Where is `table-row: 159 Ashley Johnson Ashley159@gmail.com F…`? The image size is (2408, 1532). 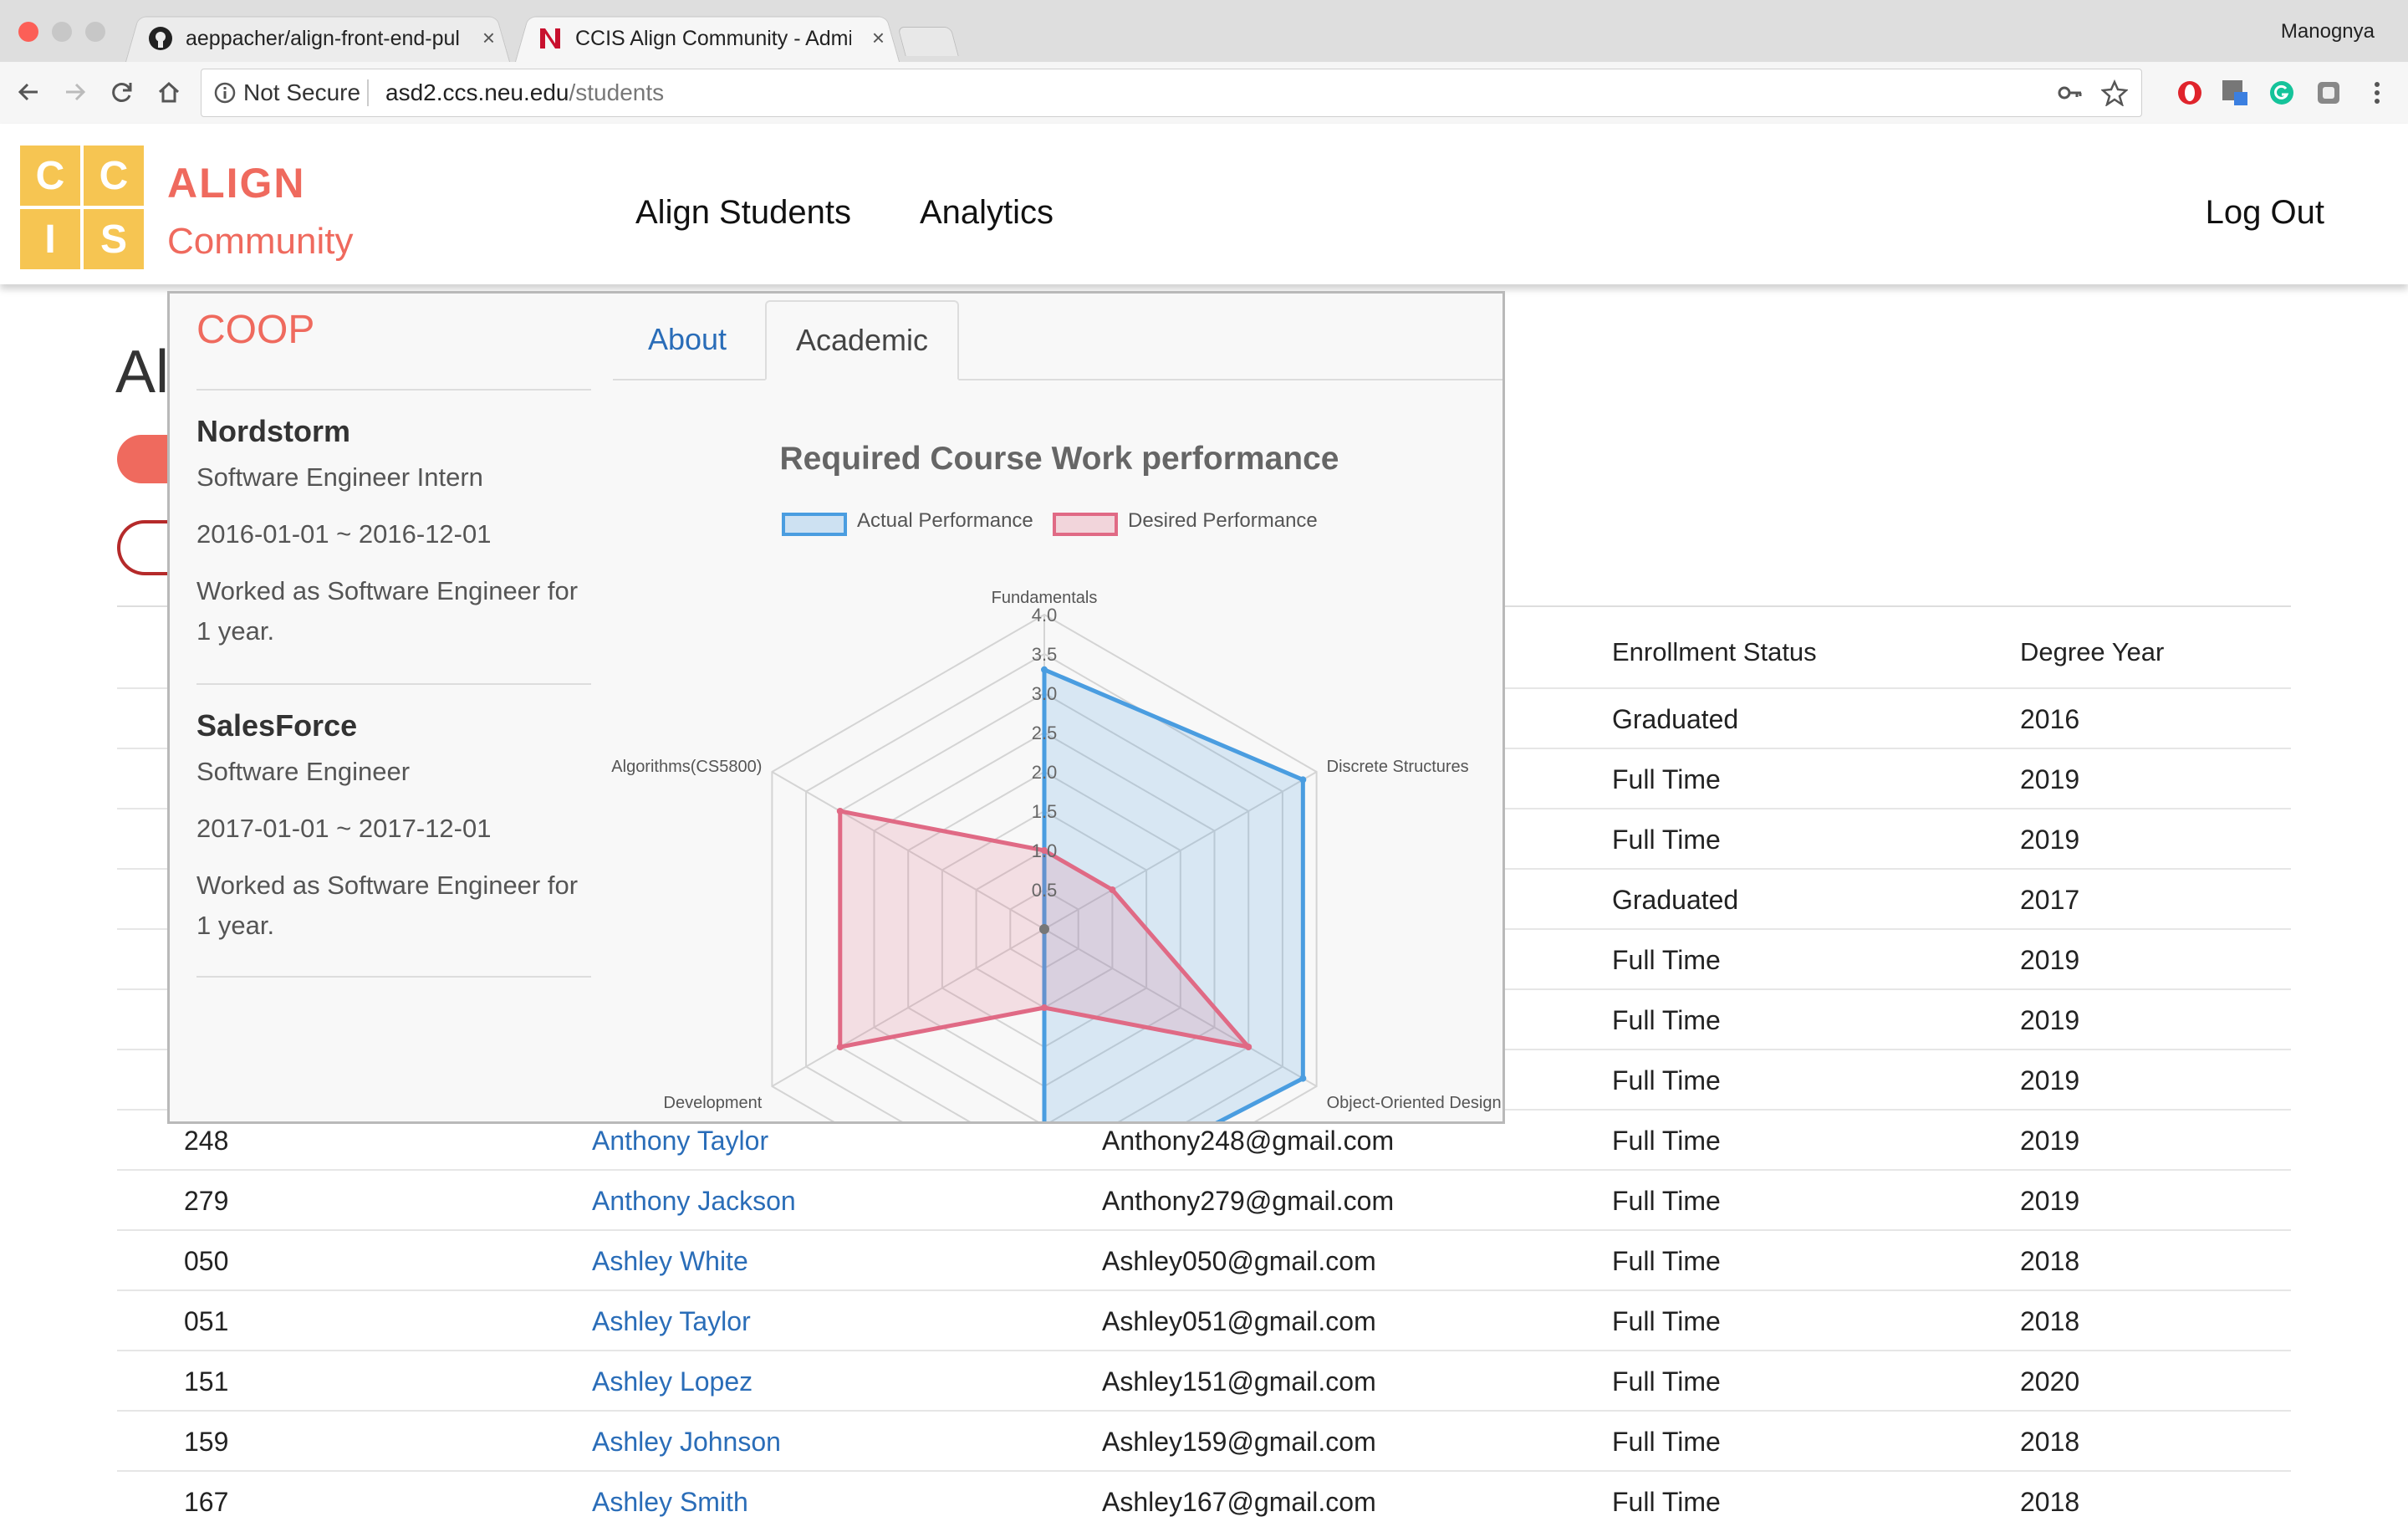
table-row: 159 Ashley Johnson Ashley159@gmail.com F… is located at coordinates (1204, 1441).